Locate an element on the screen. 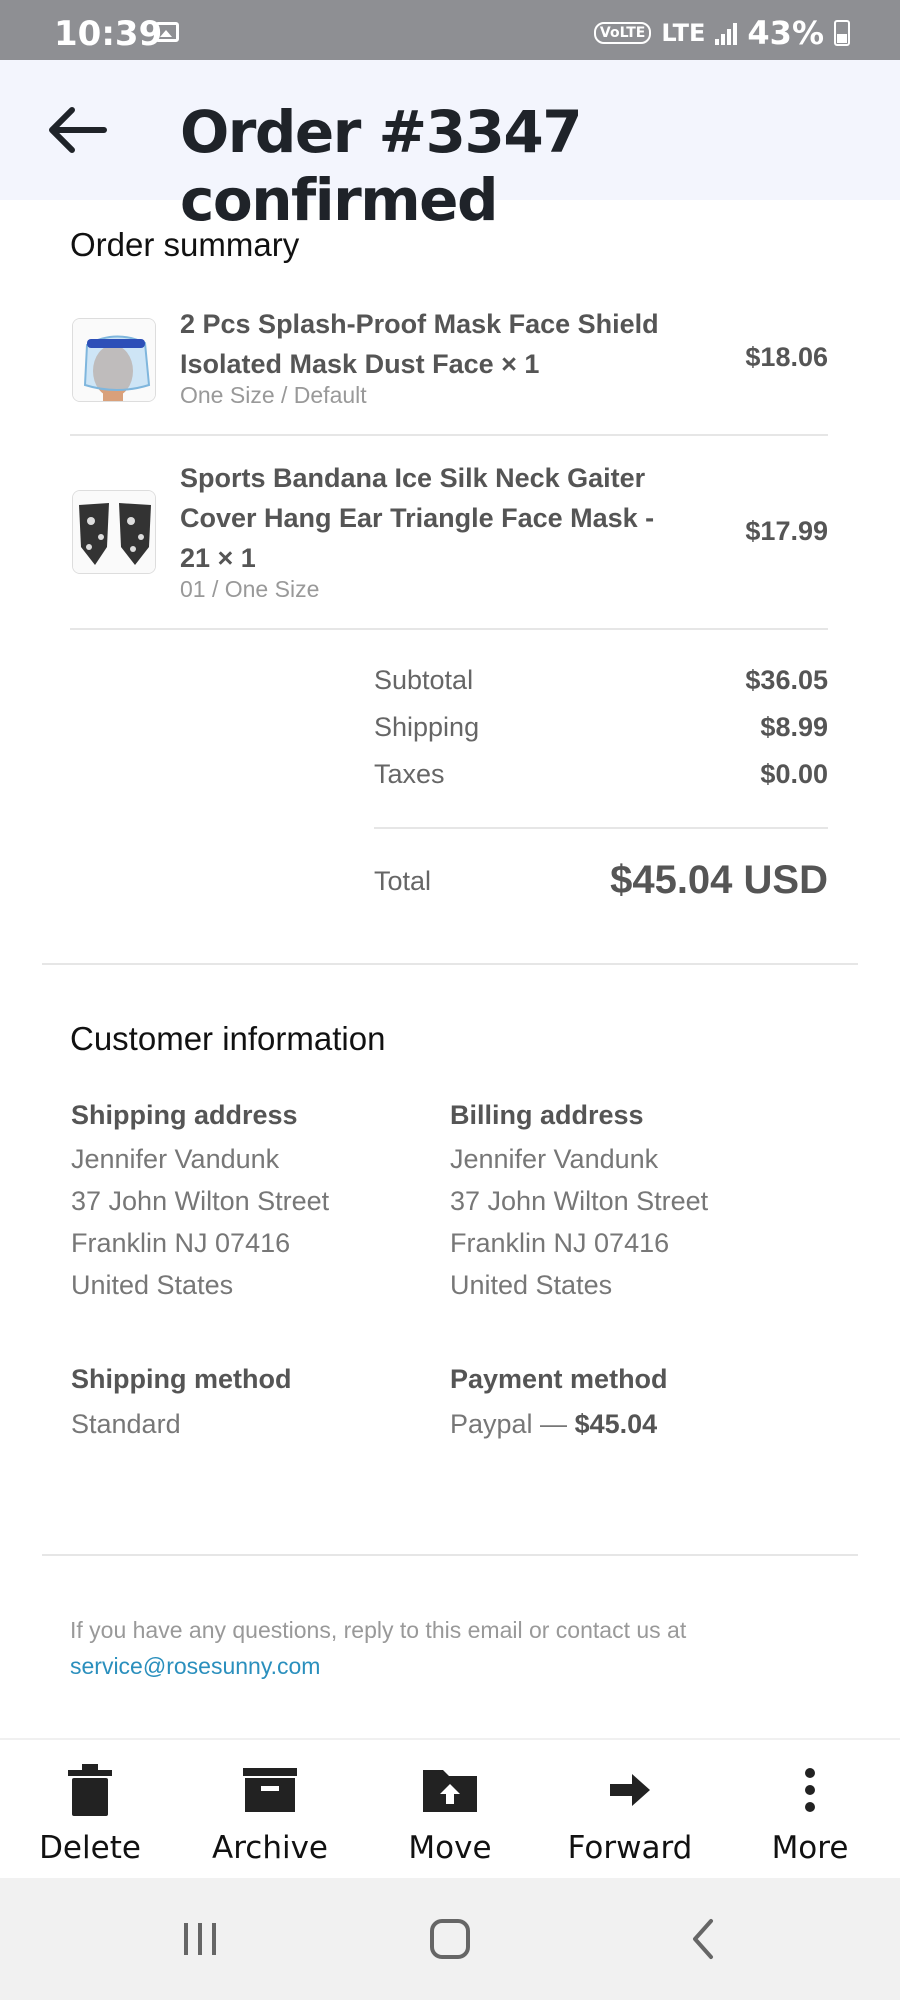 This screenshot has height=2000, width=900. shipping-name: Jennifer Vandunk is located at coordinates (175, 1159).